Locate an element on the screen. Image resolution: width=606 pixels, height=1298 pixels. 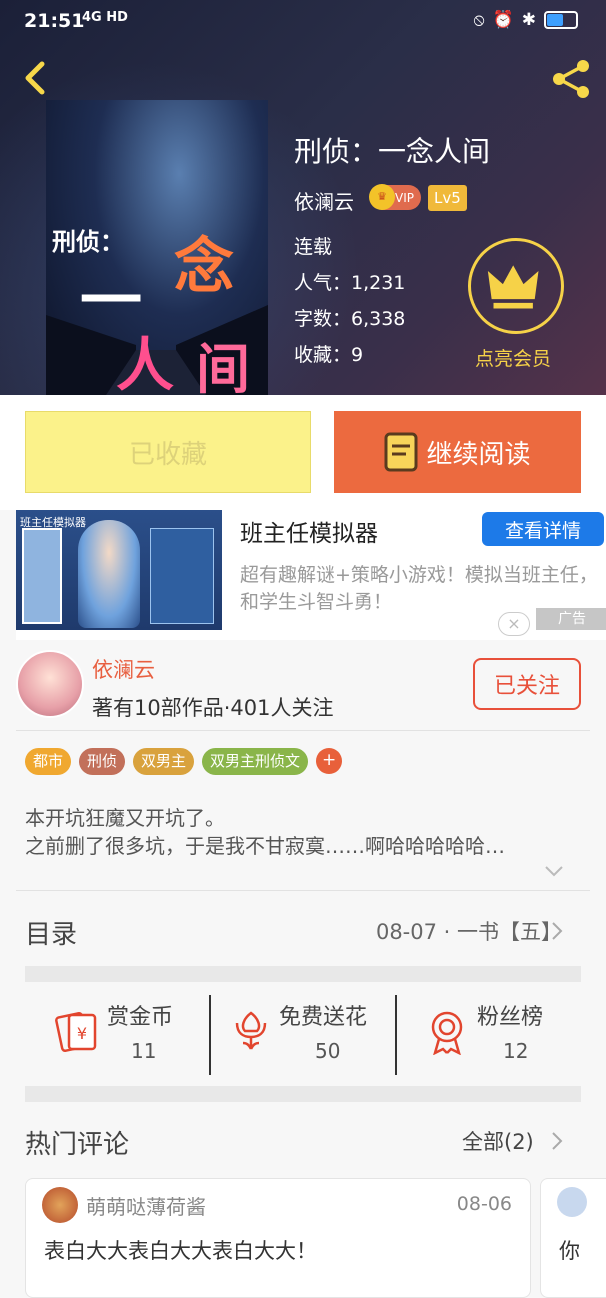
ad-close-button: × is located at coordinates (514, 624).